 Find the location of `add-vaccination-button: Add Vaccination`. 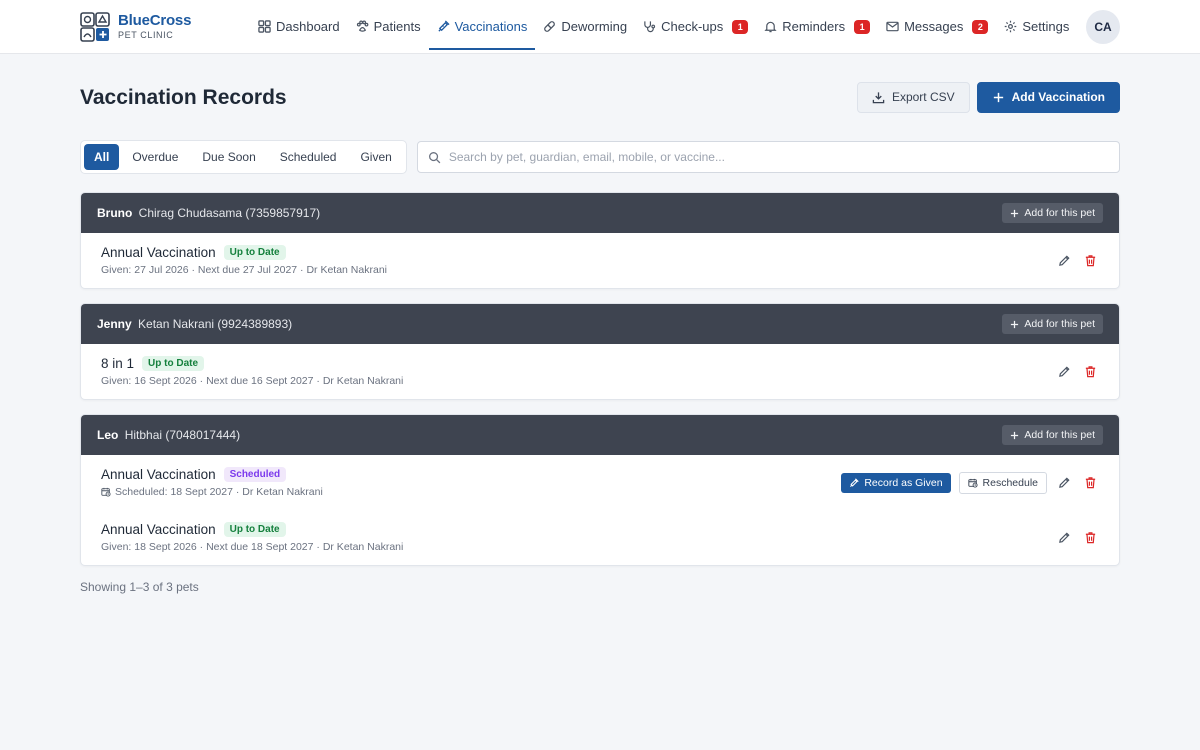

add-vaccination-button: Add Vaccination is located at coordinates (1048, 97).